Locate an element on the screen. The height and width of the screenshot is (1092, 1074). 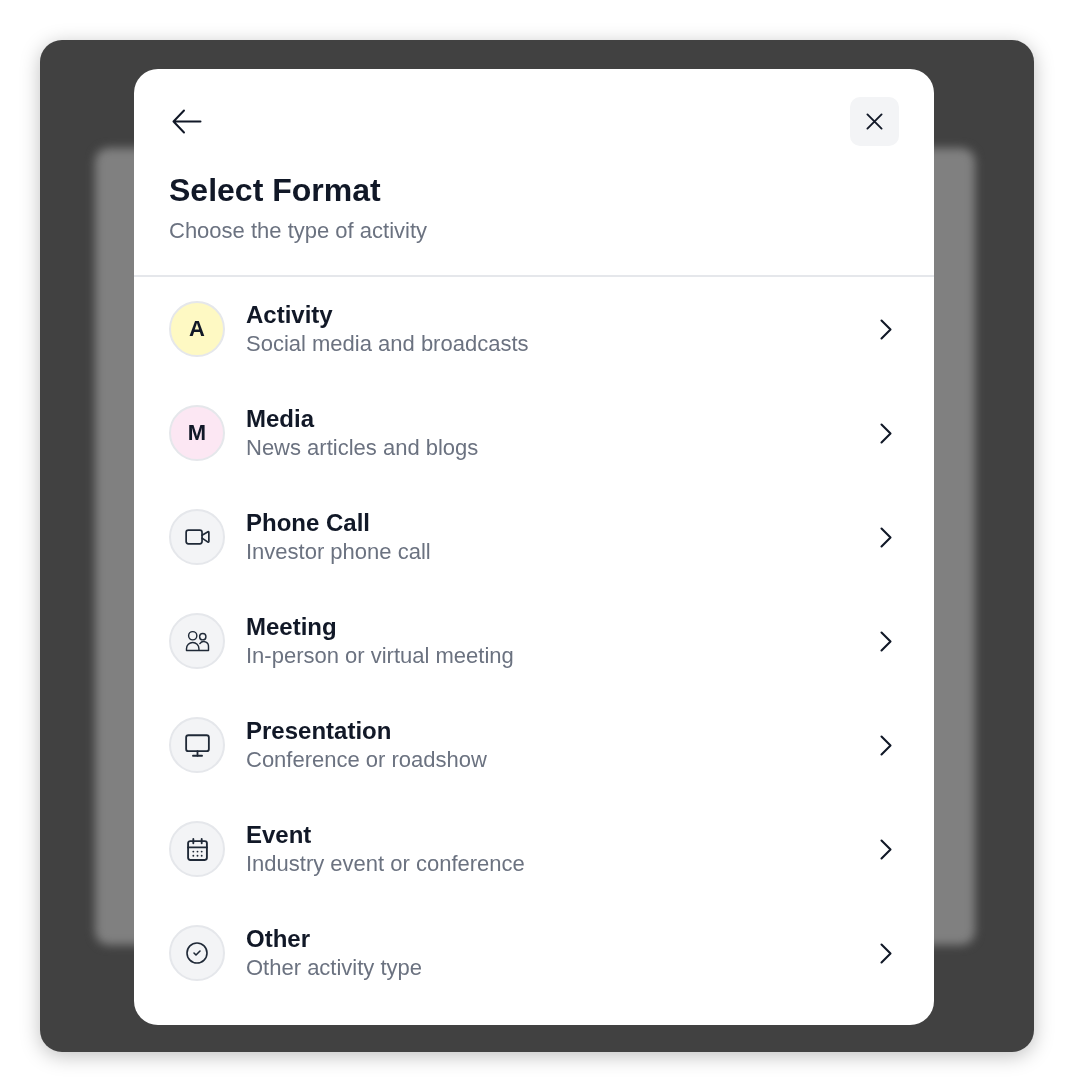
video-camera-icon is located at coordinates (197, 537).